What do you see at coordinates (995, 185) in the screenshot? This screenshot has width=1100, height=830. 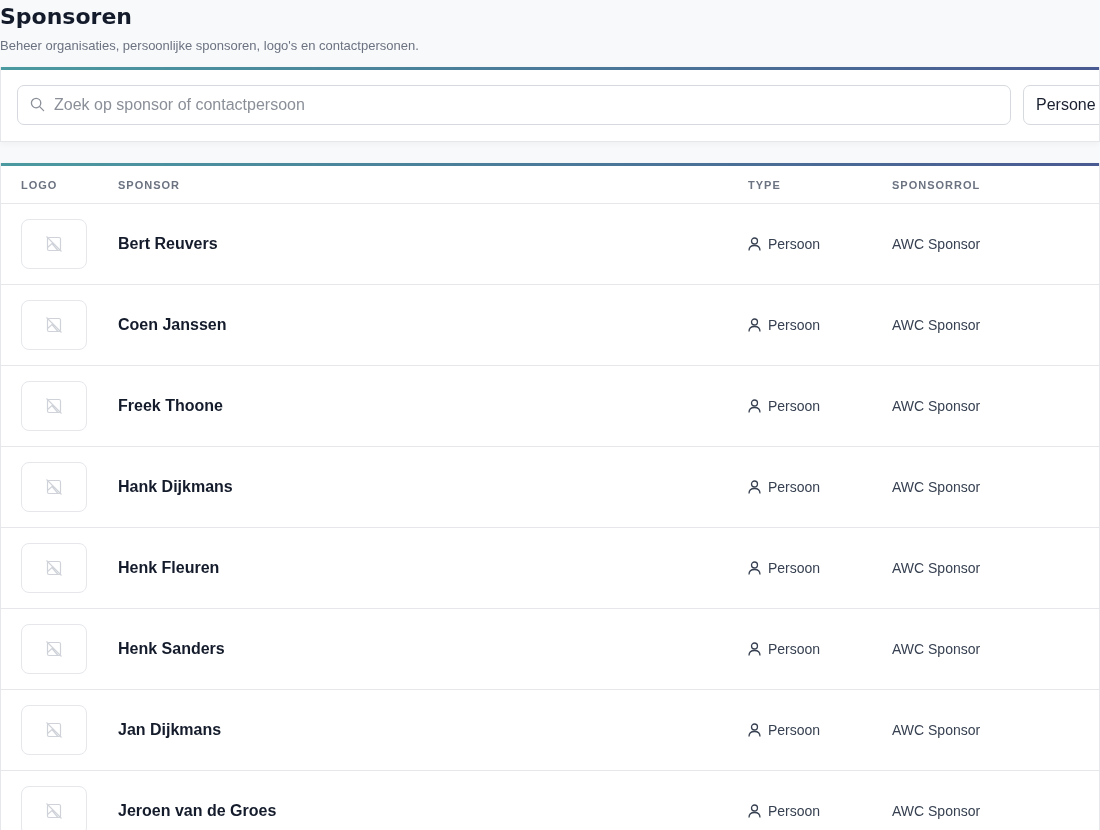 I see `column-header: SPONSORROL` at bounding box center [995, 185].